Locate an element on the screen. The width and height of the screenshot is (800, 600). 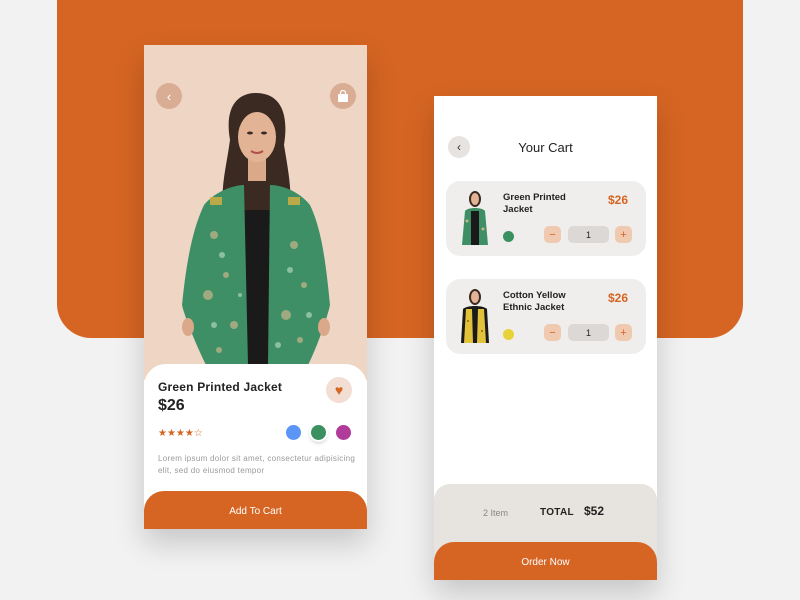
color-swatch-green is located at coordinates (318, 432).